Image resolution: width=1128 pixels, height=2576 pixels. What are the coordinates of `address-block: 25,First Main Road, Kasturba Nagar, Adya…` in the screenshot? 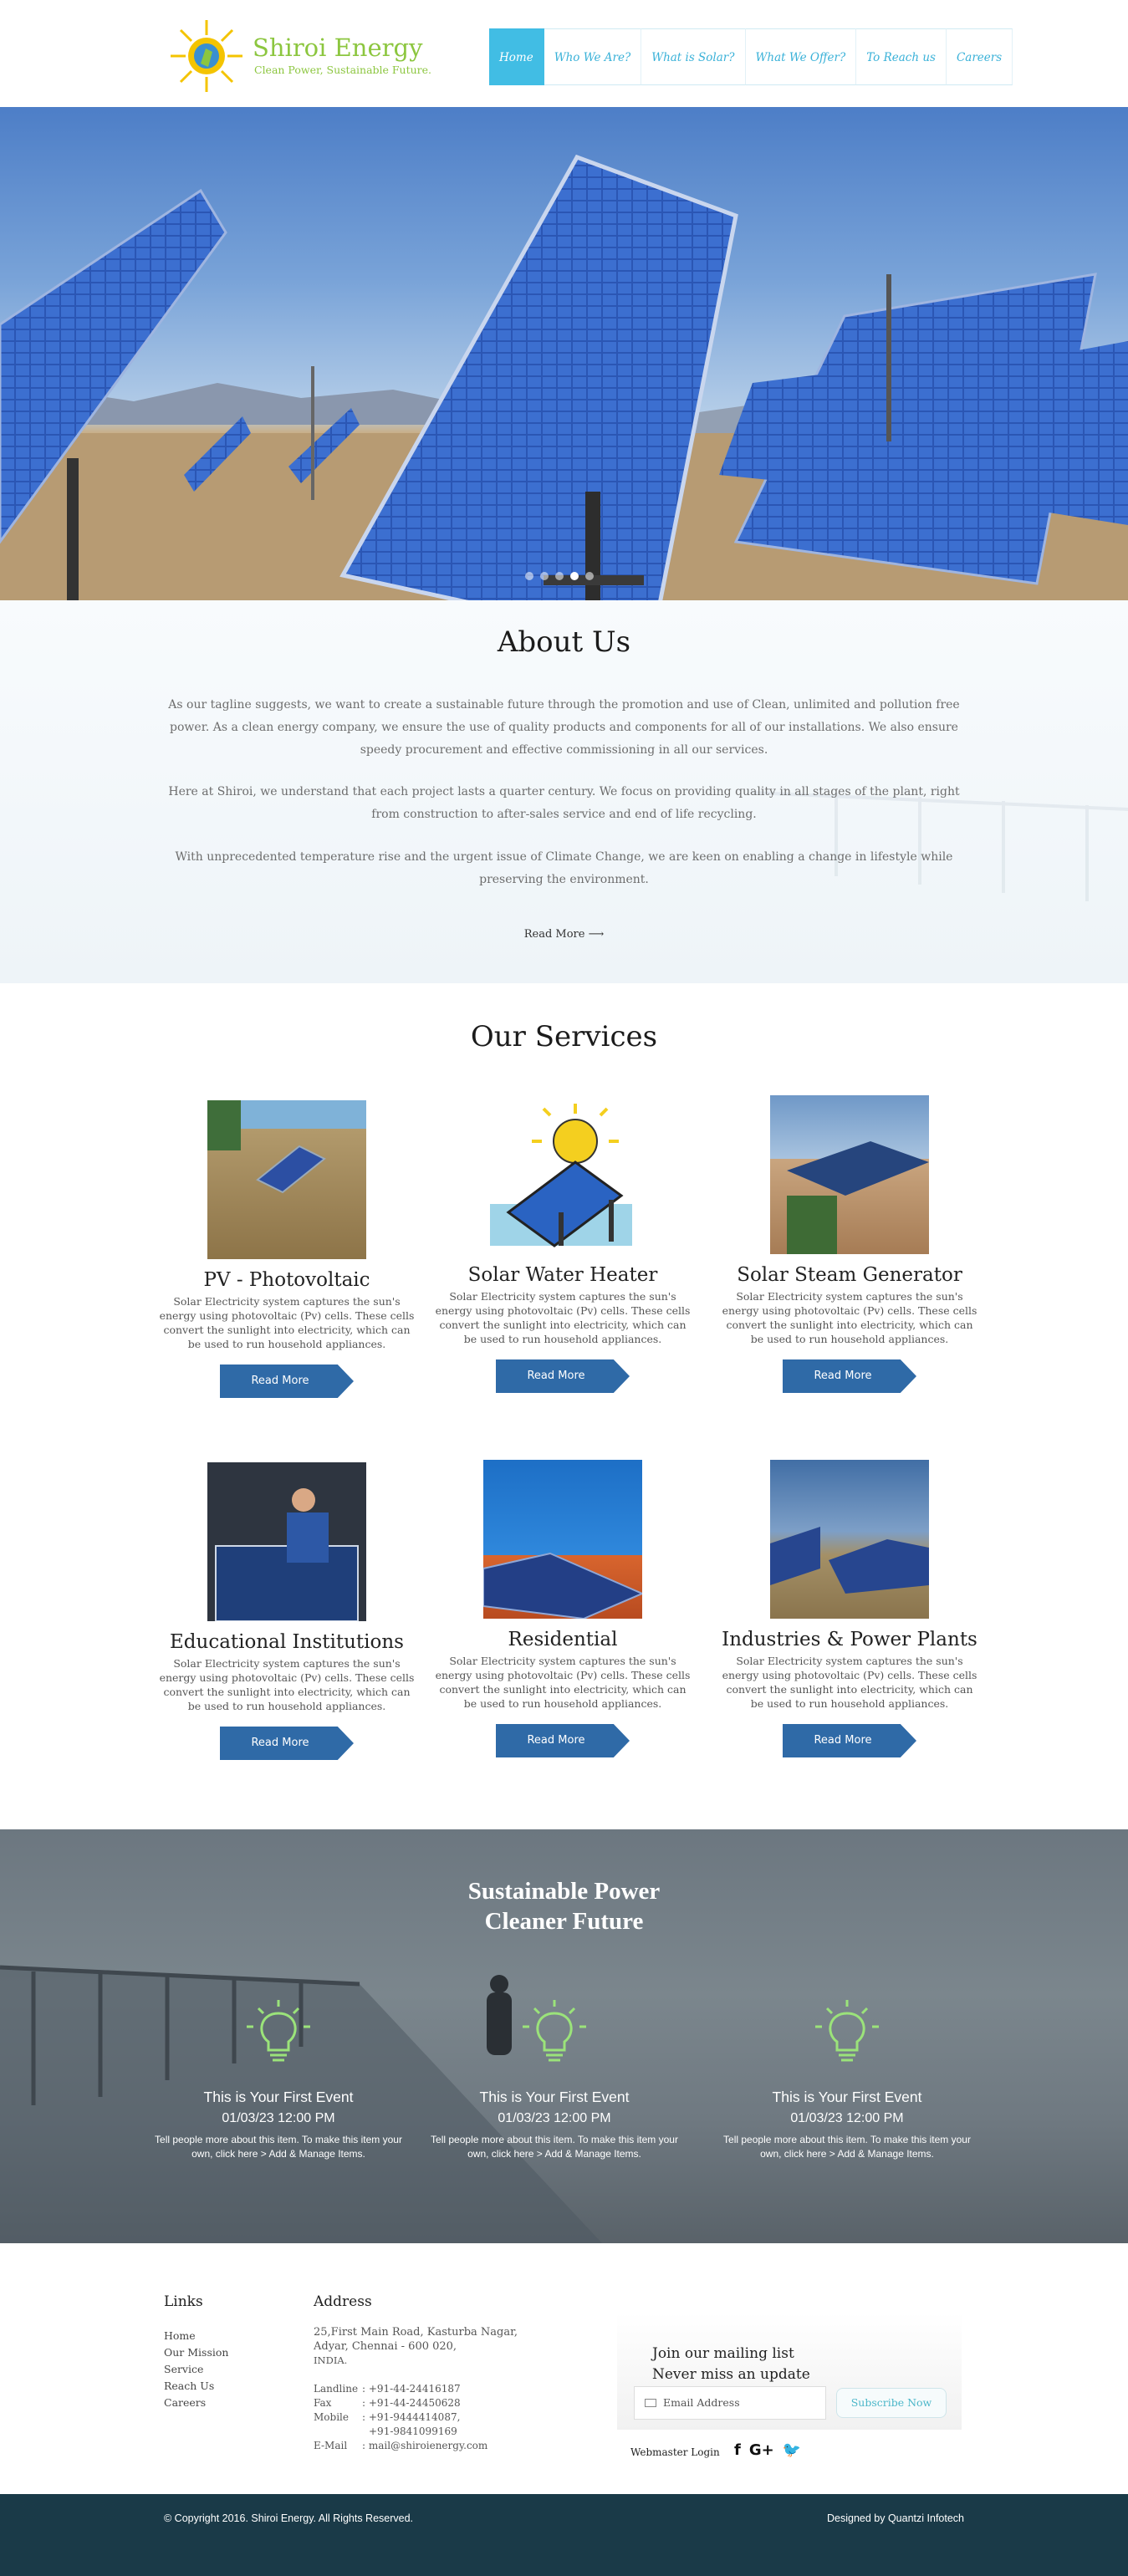 It's located at (416, 2347).